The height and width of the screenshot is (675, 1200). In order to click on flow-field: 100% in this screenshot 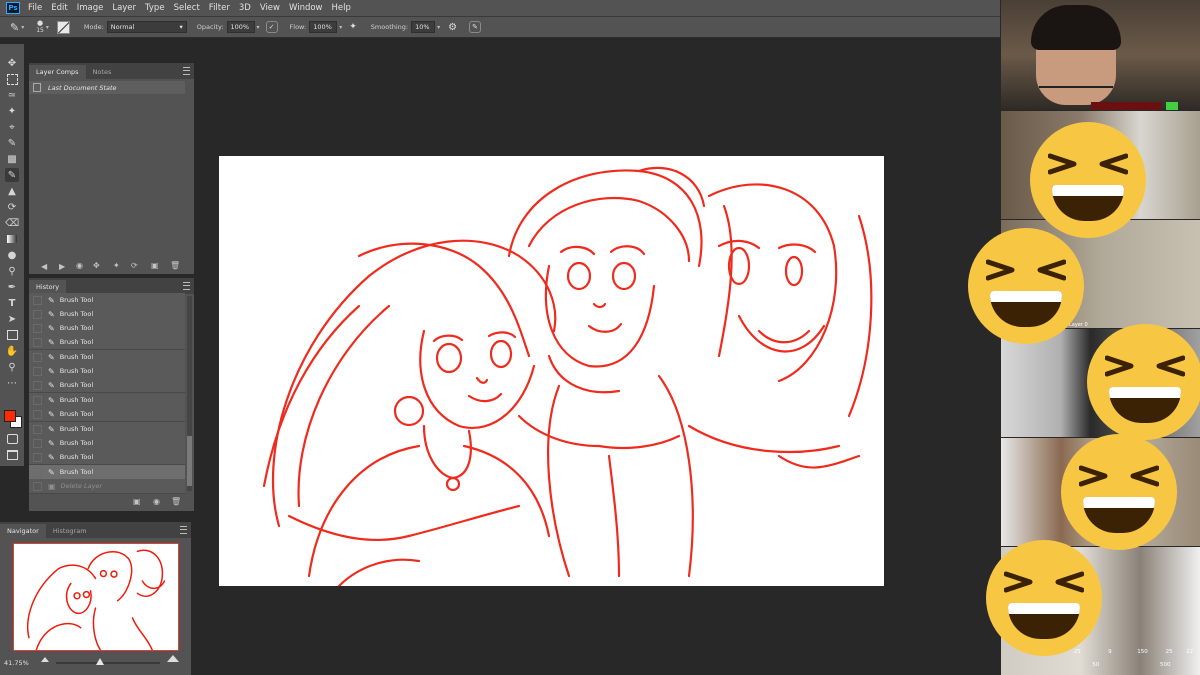, I will do `click(323, 27)`.